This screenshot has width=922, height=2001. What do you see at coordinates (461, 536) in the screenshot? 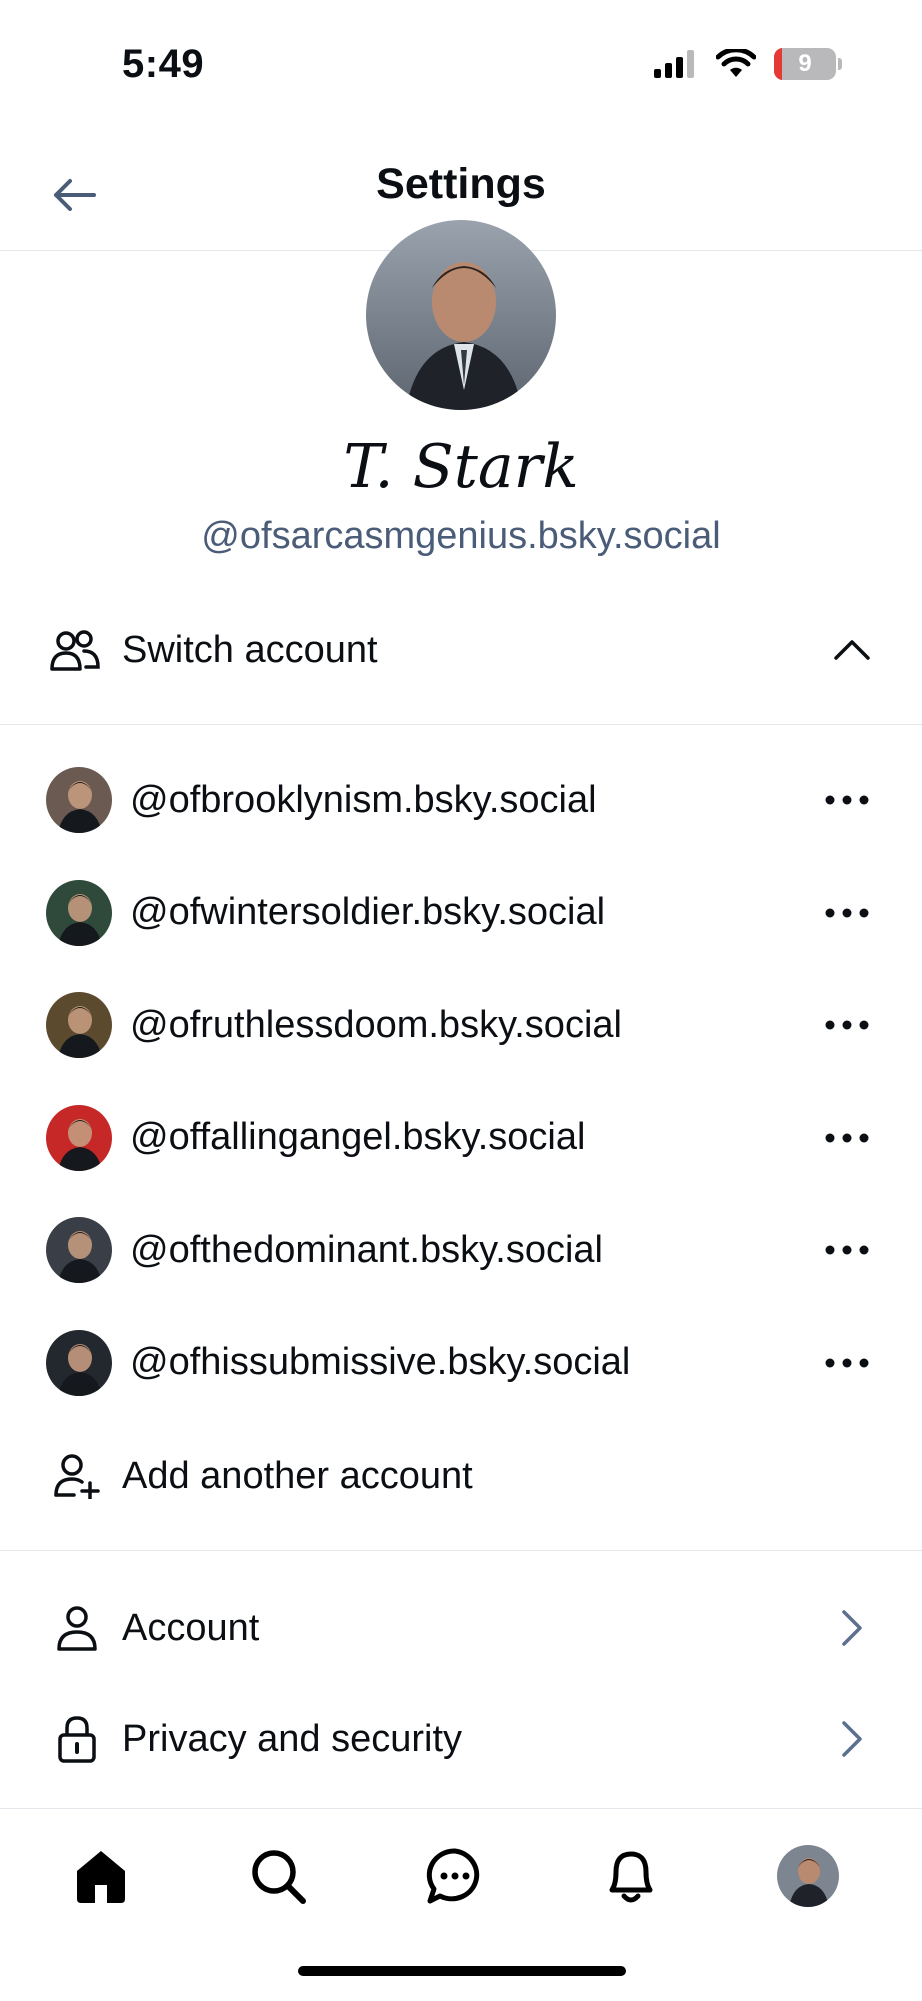
I see `profile-handle: @ofsarcasmgenius.bsky.social` at bounding box center [461, 536].